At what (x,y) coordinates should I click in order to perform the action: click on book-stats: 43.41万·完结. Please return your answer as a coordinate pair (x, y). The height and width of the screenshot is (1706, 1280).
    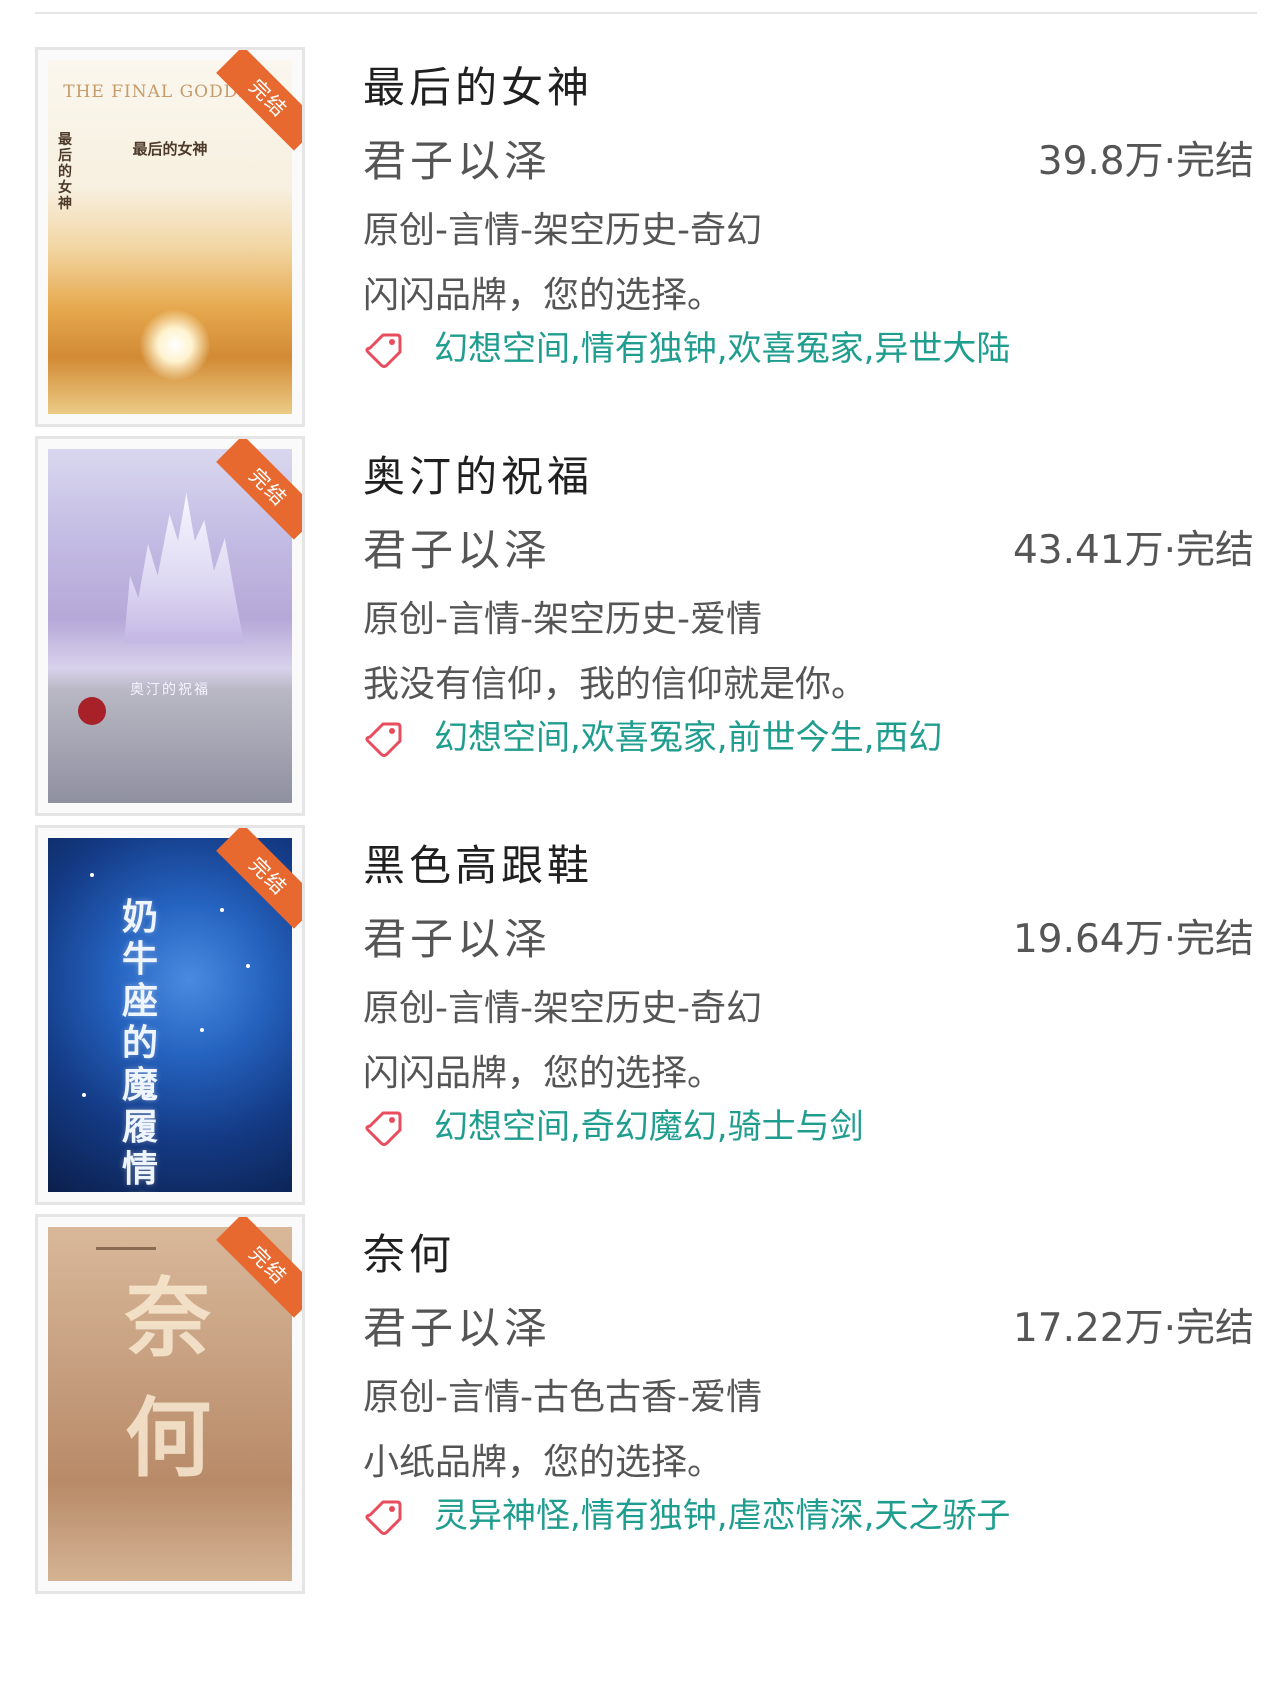
    Looking at the image, I should click on (1133, 550).